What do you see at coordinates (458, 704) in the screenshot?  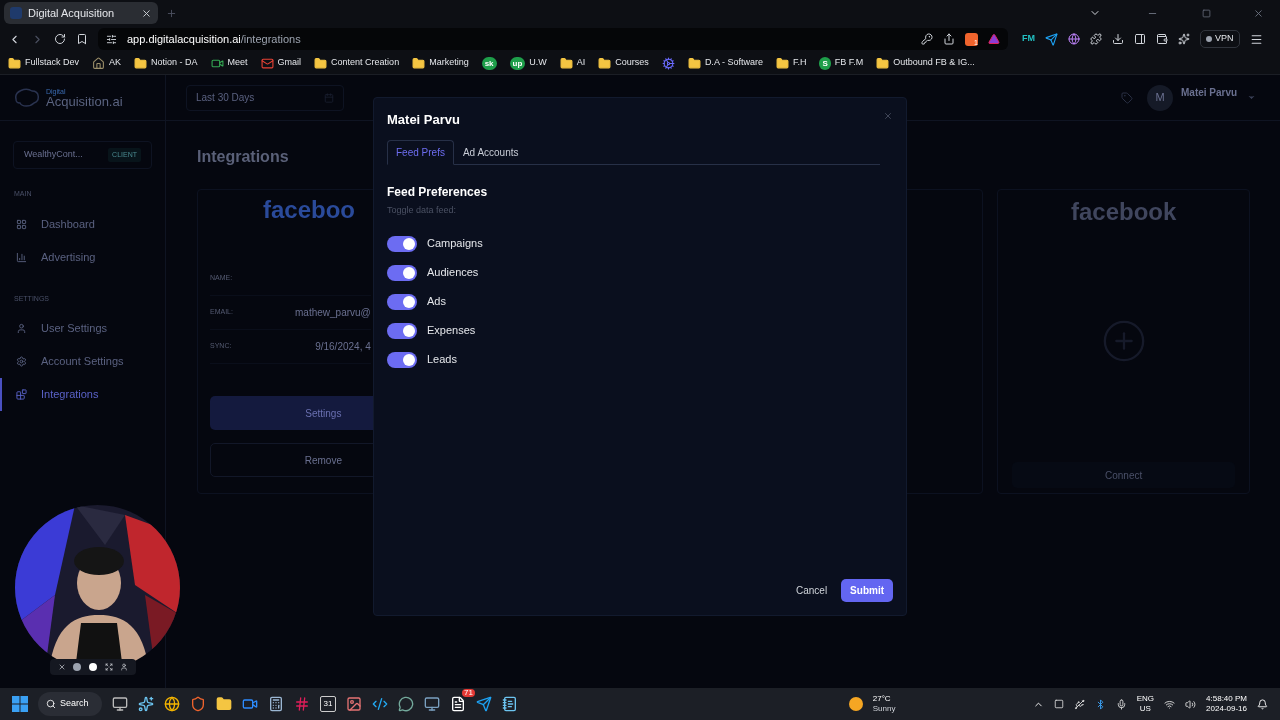 I see `document-icon` at bounding box center [458, 704].